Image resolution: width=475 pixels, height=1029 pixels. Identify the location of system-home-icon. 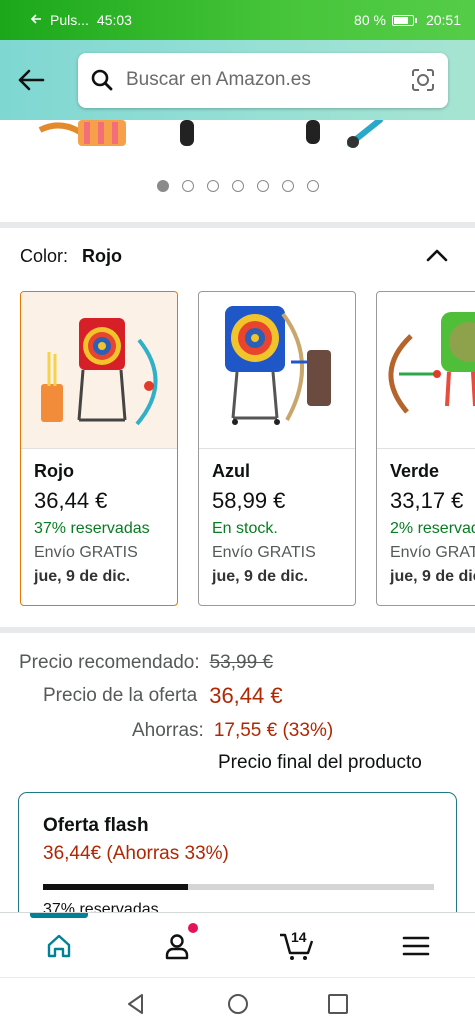
(238, 1004).